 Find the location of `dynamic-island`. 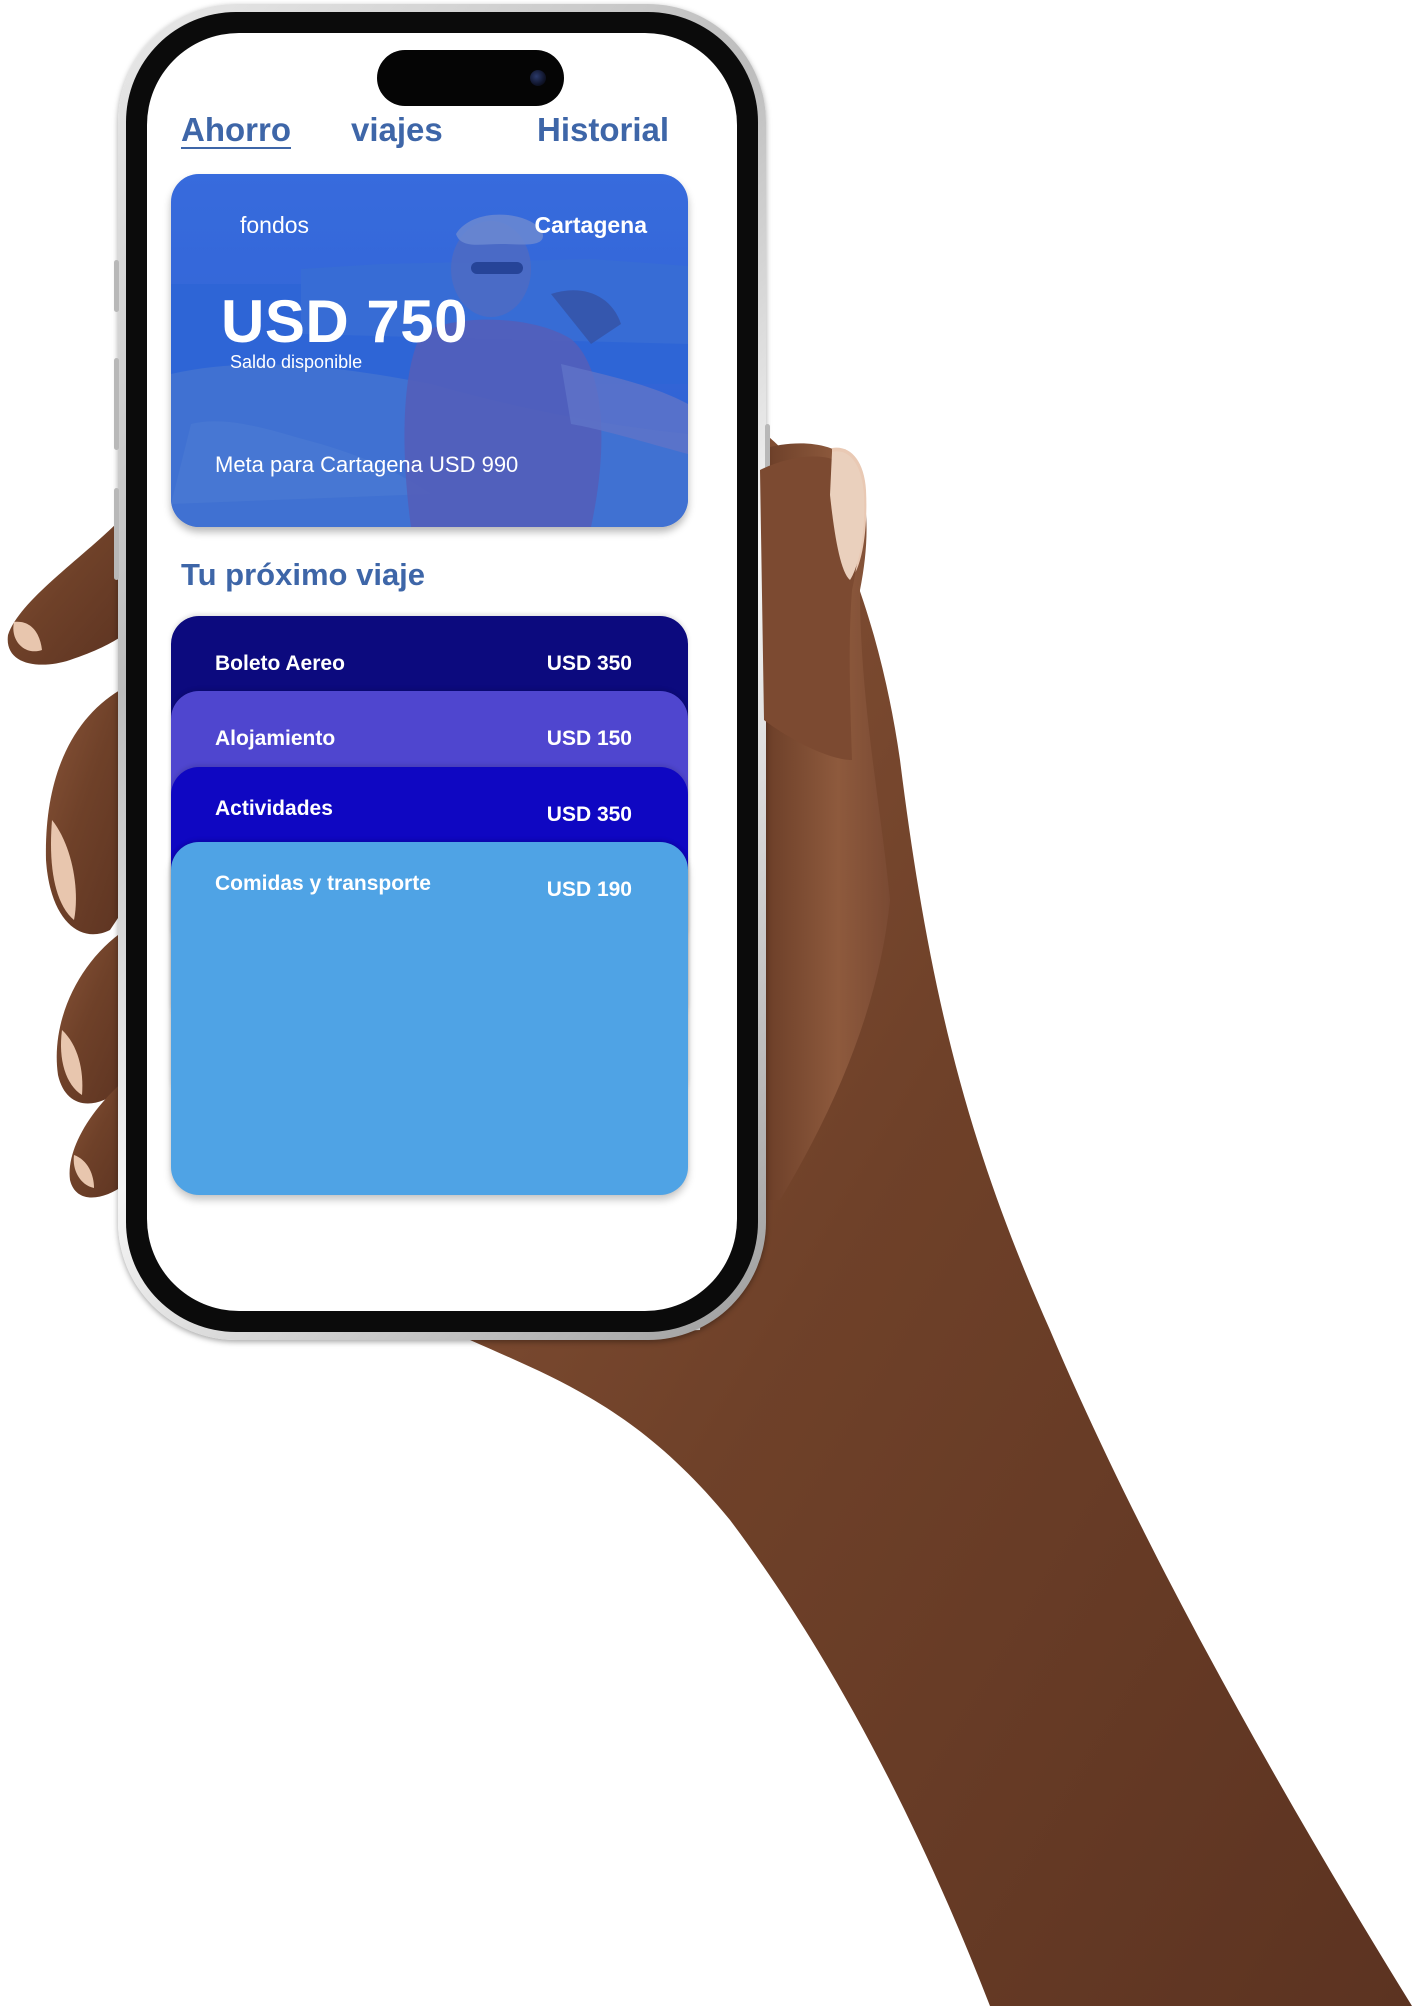

dynamic-island is located at coordinates (470, 78).